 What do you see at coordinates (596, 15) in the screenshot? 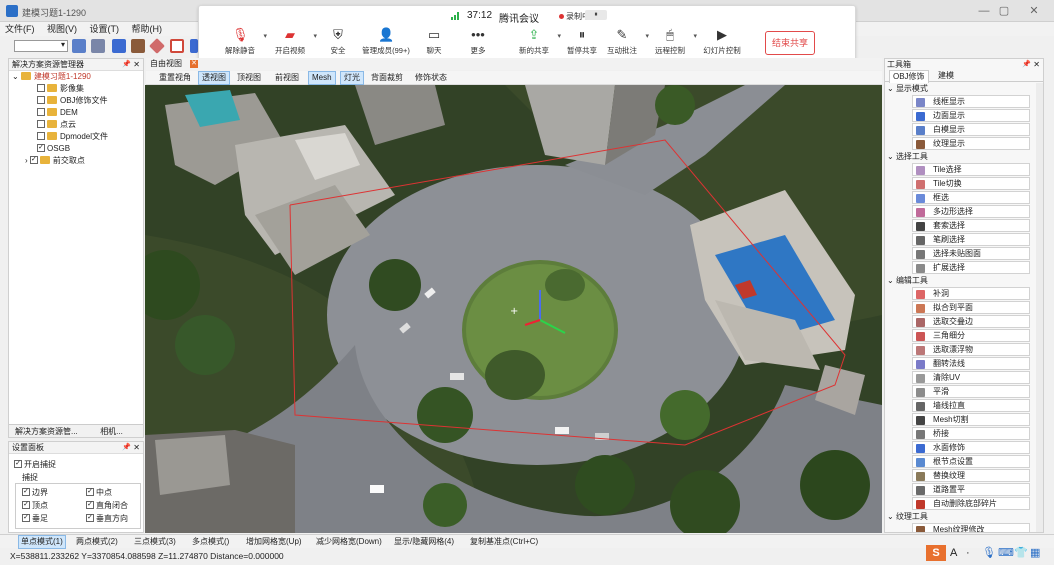
I see `recording-pause-button: ⏸` at bounding box center [596, 15].